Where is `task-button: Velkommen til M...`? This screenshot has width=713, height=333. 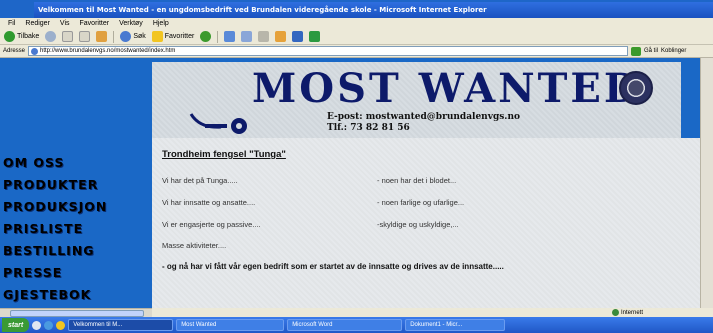
task-button: Velkommen til M... is located at coordinates (121, 325).